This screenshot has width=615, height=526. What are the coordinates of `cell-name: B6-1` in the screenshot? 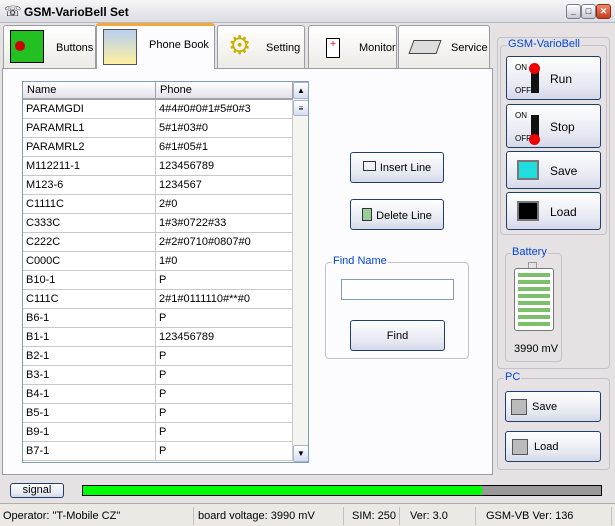 It's located at (89, 318).